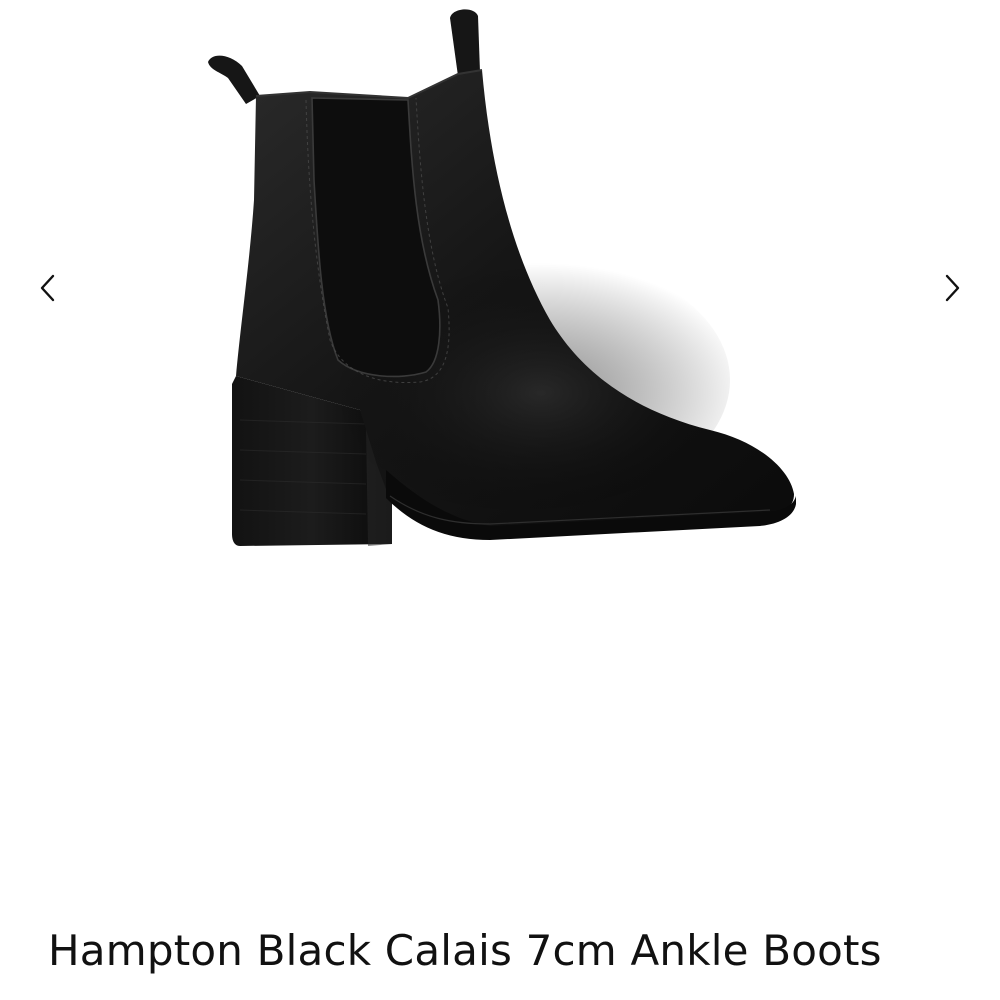 The height and width of the screenshot is (1000, 1000). I want to click on previous-image-button, so click(48, 288).